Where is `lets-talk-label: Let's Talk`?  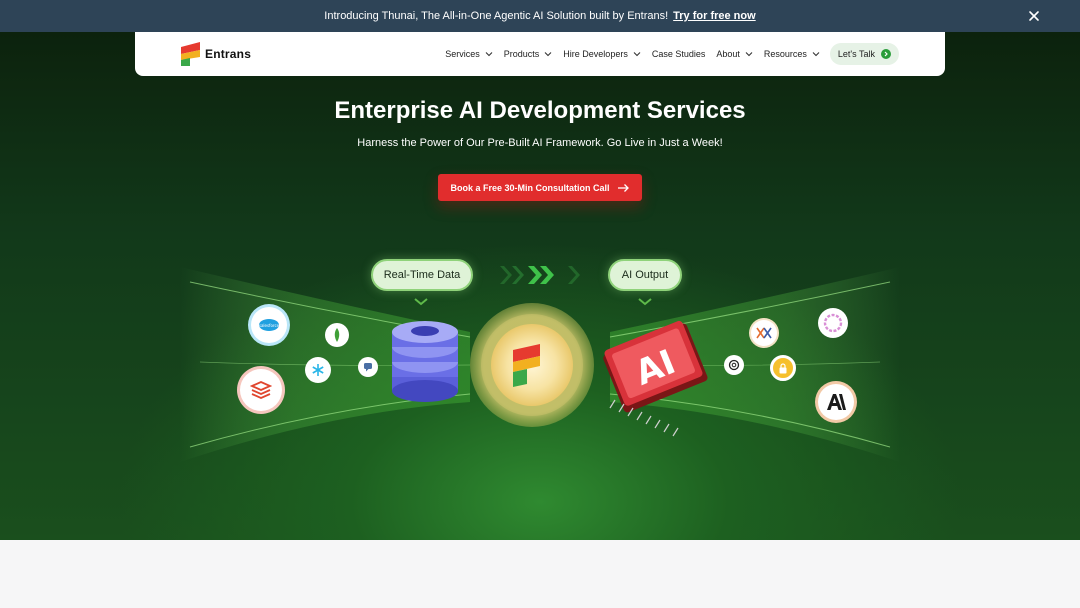
lets-talk-label: Let's Talk is located at coordinates (856, 54).